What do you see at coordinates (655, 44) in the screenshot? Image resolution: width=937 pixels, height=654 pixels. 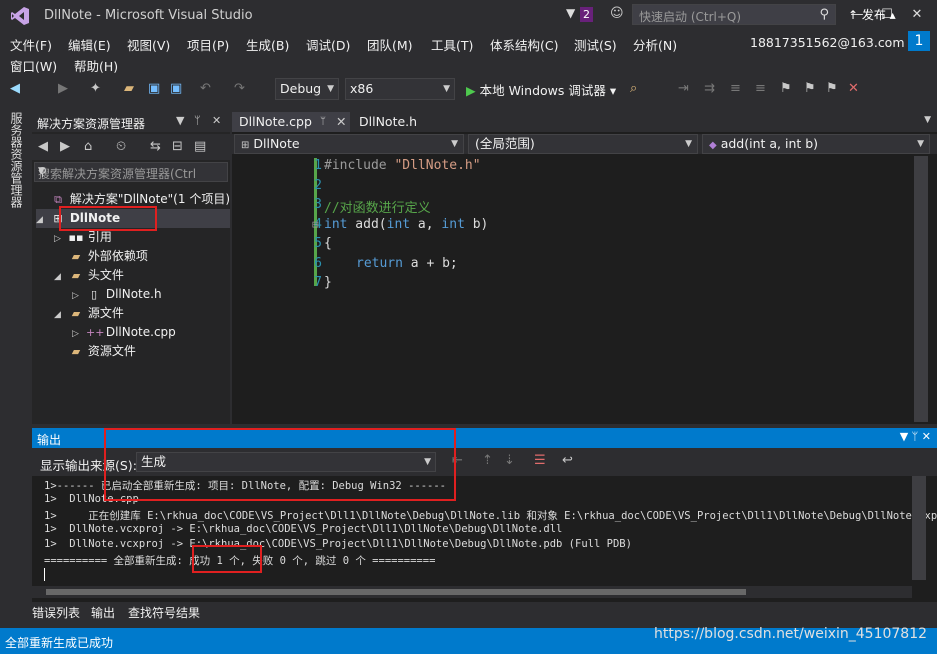 I see `menu-analyze: 分析(N)` at bounding box center [655, 44].